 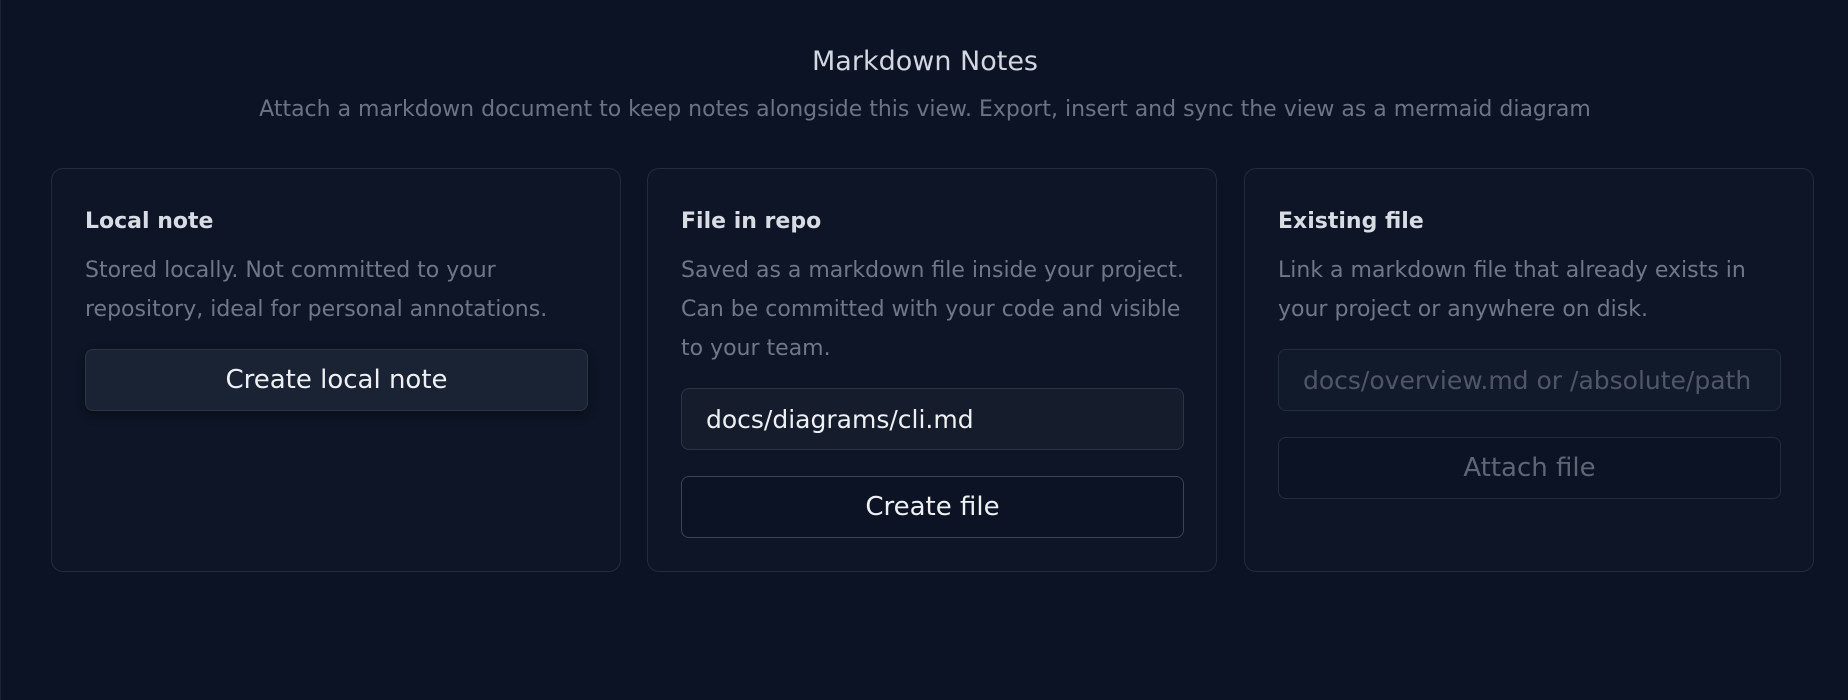 What do you see at coordinates (336, 380) in the screenshot?
I see `create-local-note-button: Create local note` at bounding box center [336, 380].